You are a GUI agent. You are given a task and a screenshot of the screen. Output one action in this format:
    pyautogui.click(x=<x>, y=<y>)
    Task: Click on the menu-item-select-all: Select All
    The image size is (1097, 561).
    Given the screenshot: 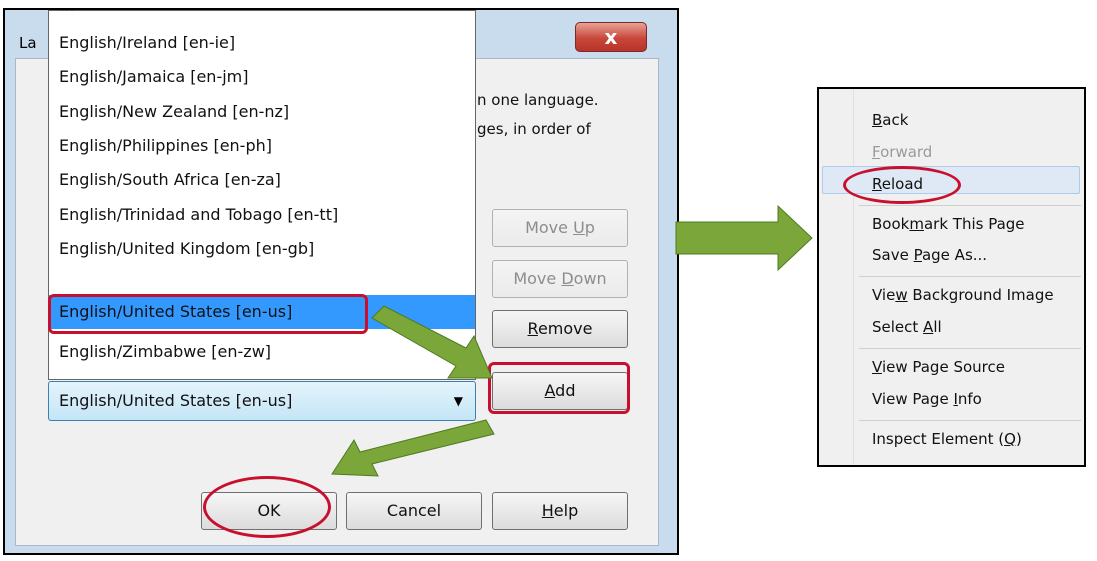 What is the action you would take?
    pyautogui.click(x=907, y=327)
    